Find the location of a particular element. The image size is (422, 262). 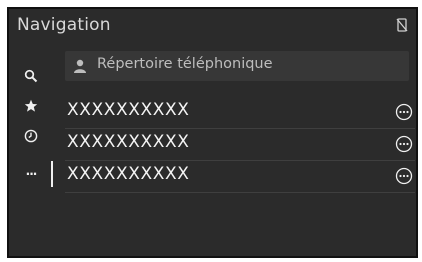

phone-disconnected-icon is located at coordinates (402, 25).